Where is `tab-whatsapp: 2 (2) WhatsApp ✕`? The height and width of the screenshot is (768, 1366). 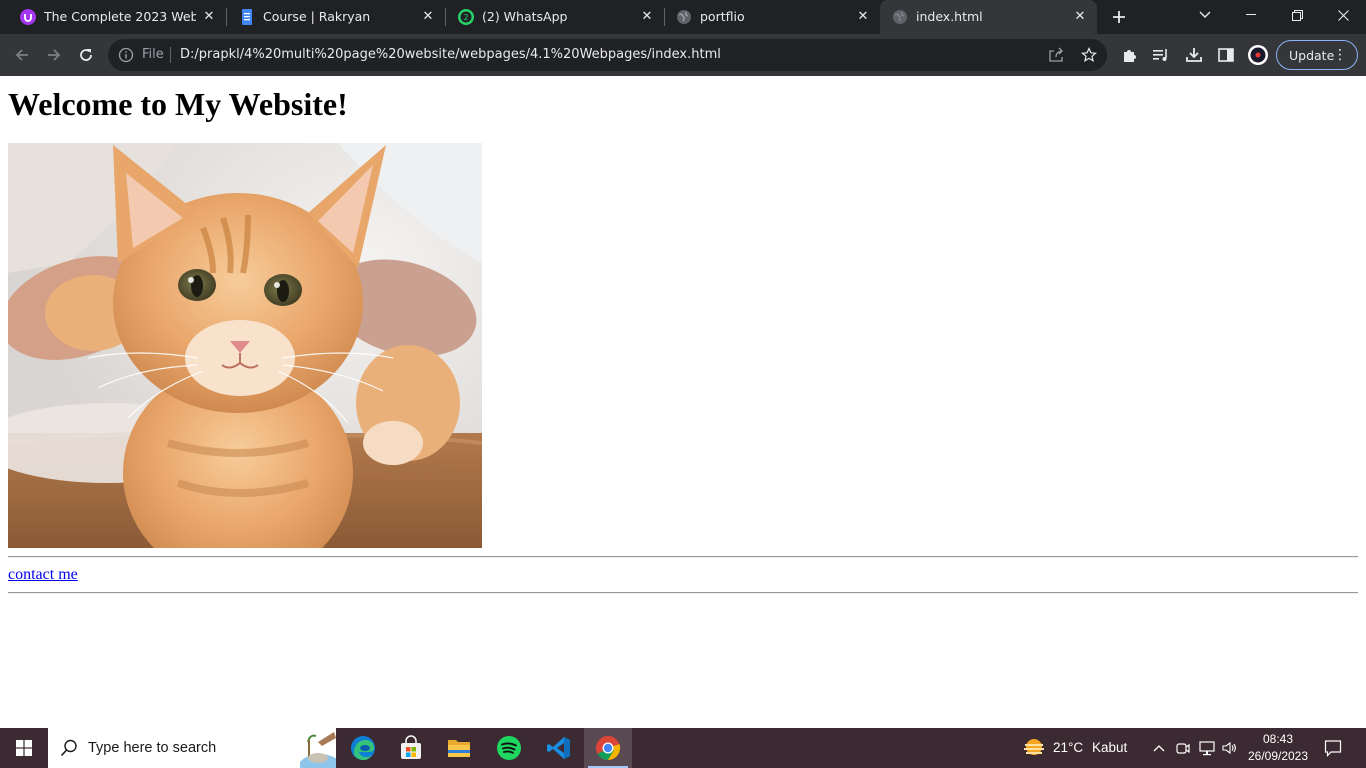
tab-whatsapp: 2 (2) WhatsApp ✕ is located at coordinates (555, 17).